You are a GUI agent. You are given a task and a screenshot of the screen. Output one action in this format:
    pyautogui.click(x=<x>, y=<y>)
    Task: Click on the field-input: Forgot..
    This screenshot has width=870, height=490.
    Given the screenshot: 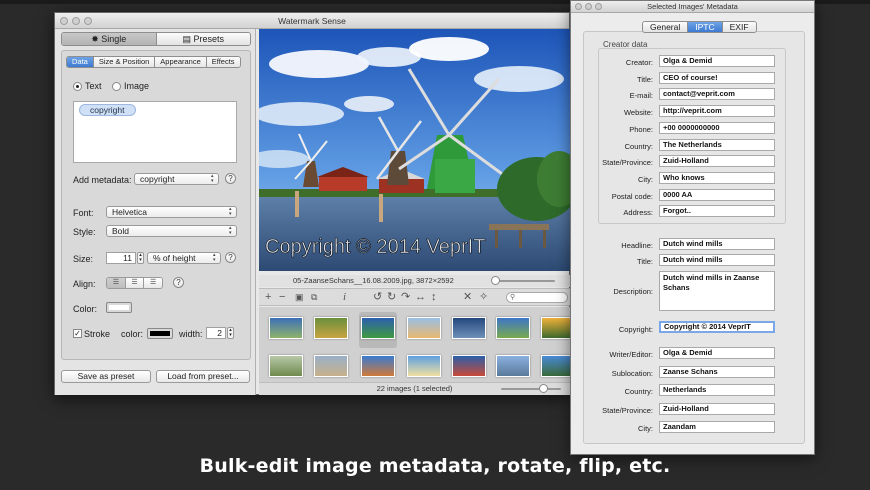 What is the action you would take?
    pyautogui.click(x=717, y=211)
    